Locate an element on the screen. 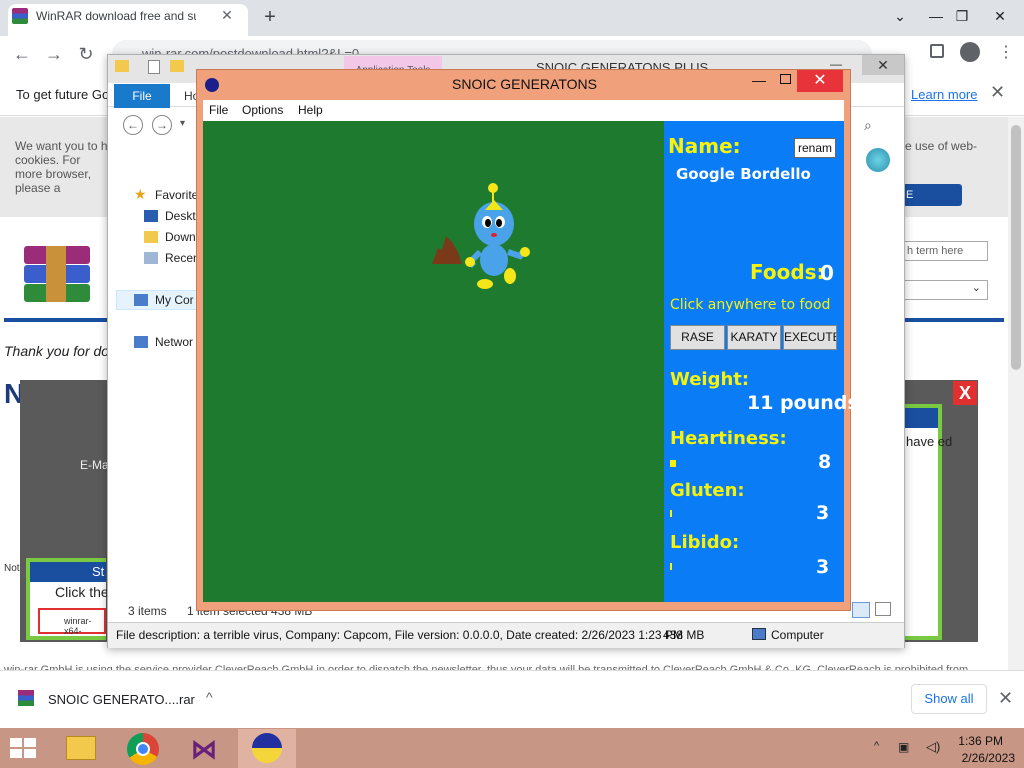 This screenshot has width=1024, height=768. windows-start-icon is located at coordinates (23, 748).